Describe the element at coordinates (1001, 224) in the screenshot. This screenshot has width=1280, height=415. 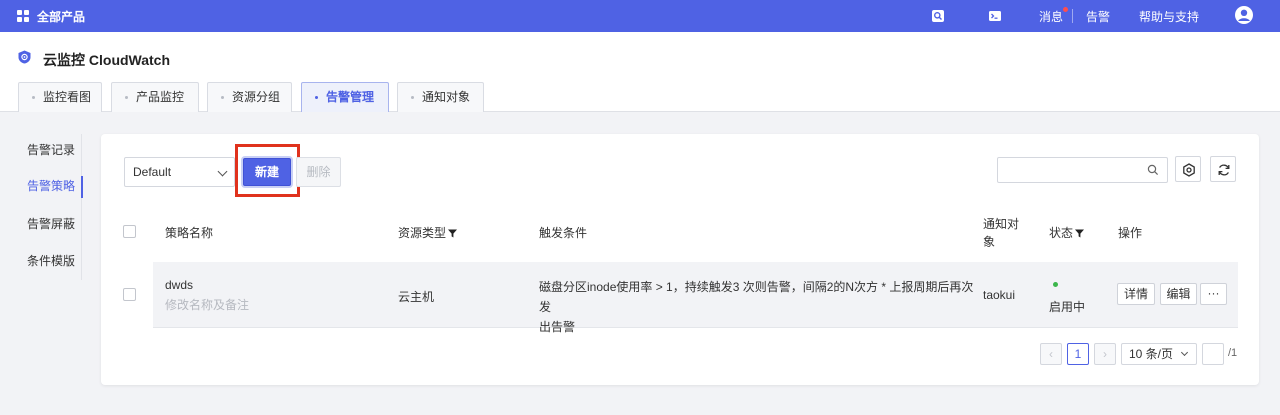
I see `column-header-label: 通知对` at that location.